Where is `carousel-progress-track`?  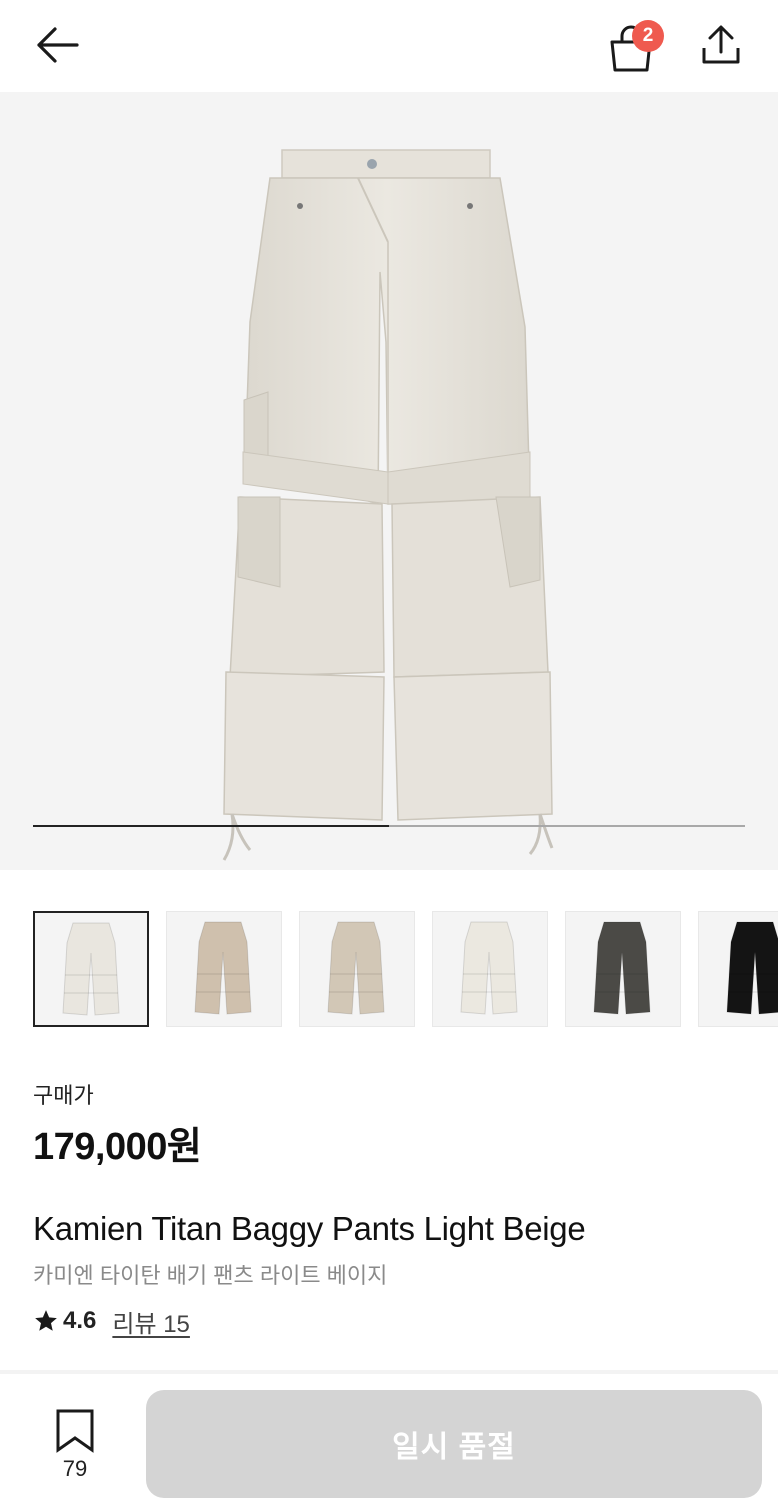 carousel-progress-track is located at coordinates (389, 826).